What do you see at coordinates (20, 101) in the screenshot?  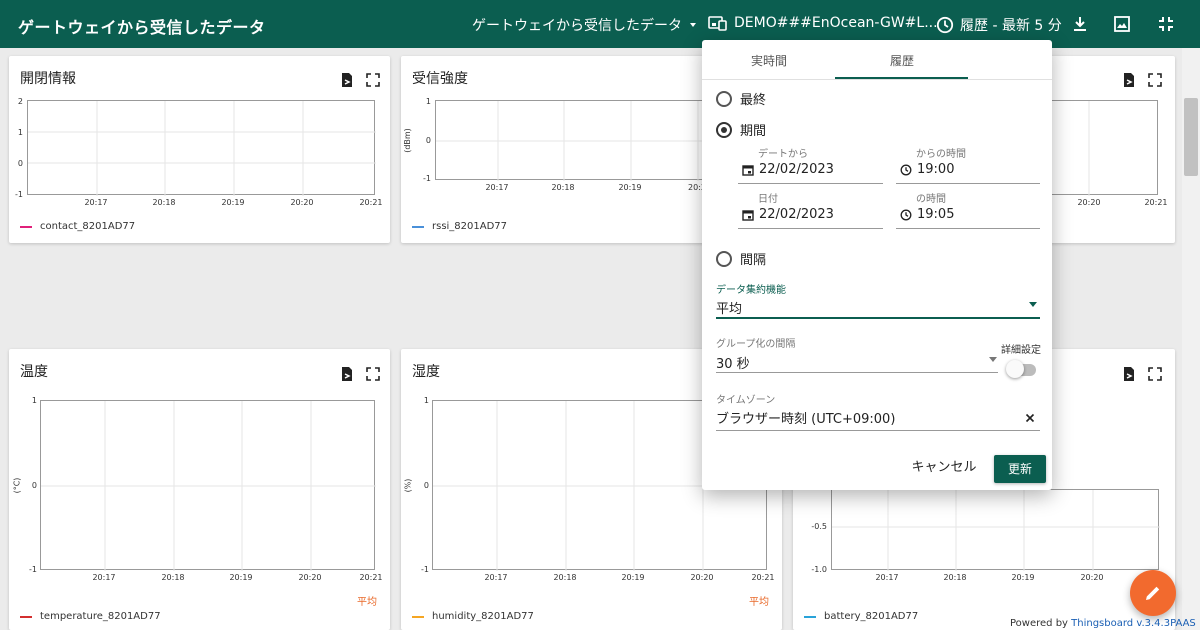 I see `y-tick: 2` at bounding box center [20, 101].